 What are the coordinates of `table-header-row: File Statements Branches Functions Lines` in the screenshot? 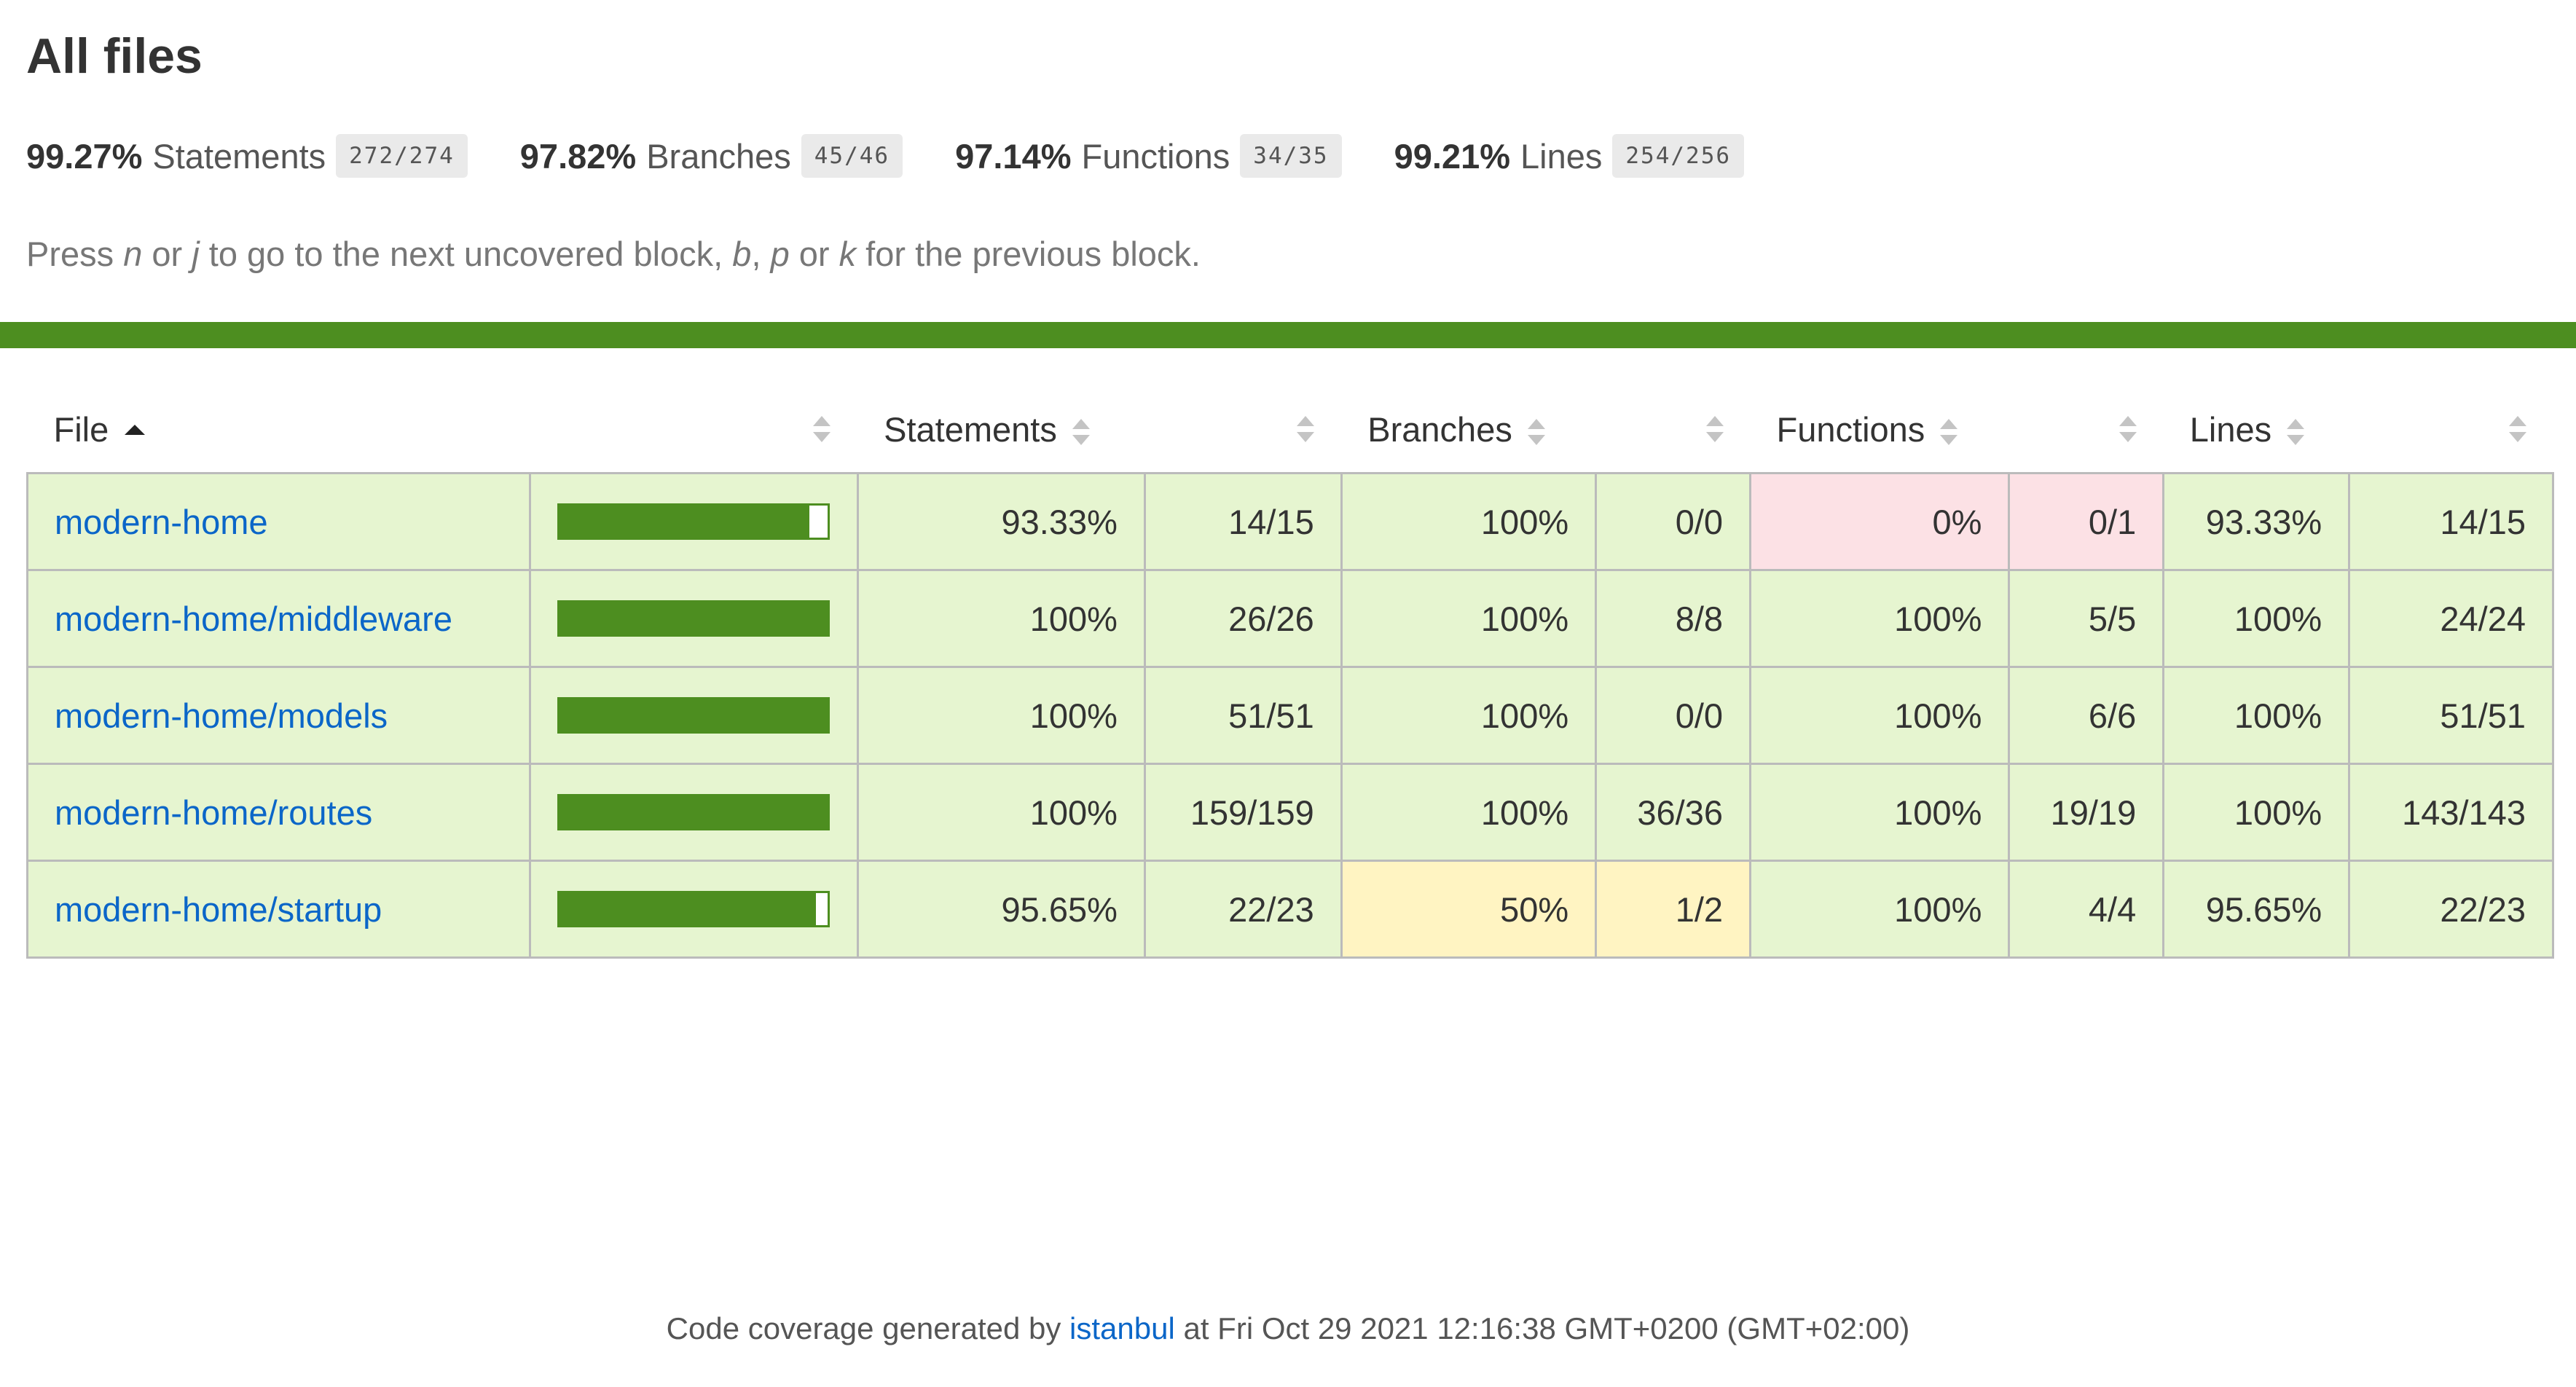 It's located at (1290, 430).